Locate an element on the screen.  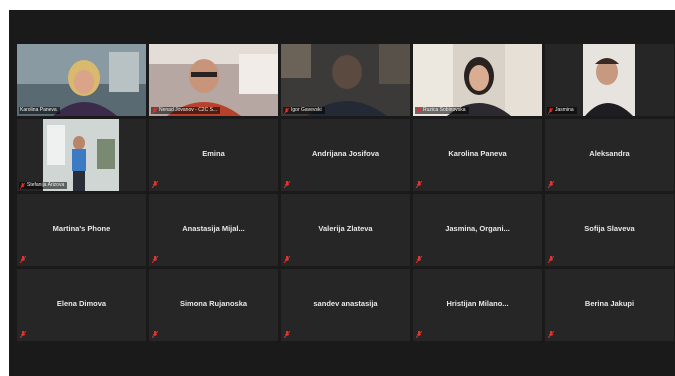
participant-name: Simona Rujanoska is located at coordinates (213, 303).